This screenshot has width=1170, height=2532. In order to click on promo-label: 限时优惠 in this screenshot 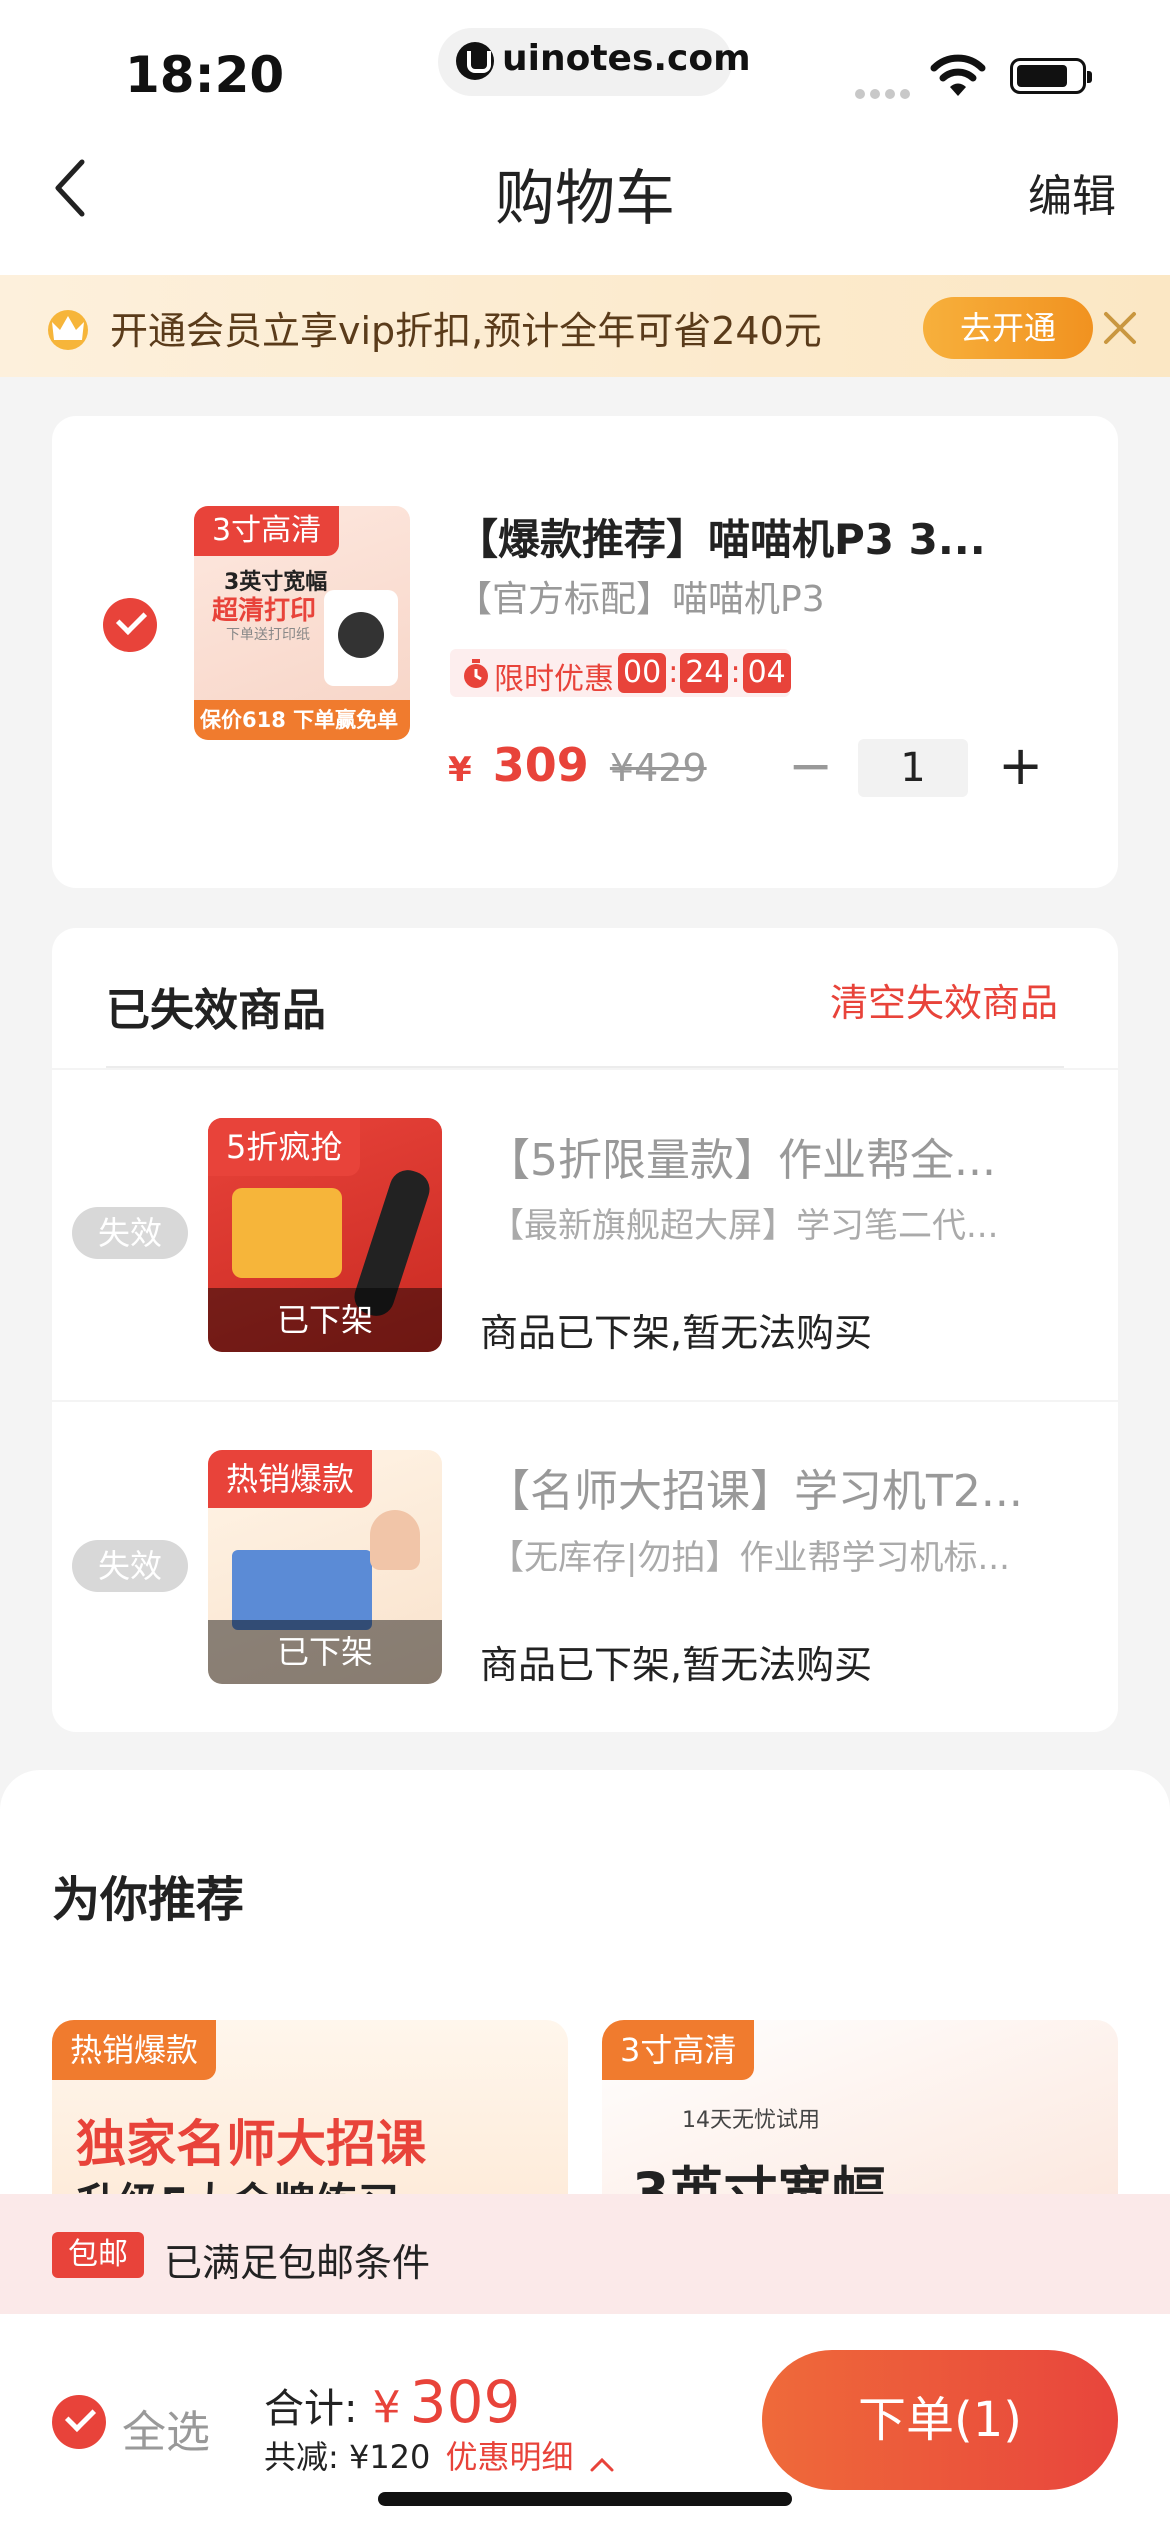, I will do `click(554, 679)`.